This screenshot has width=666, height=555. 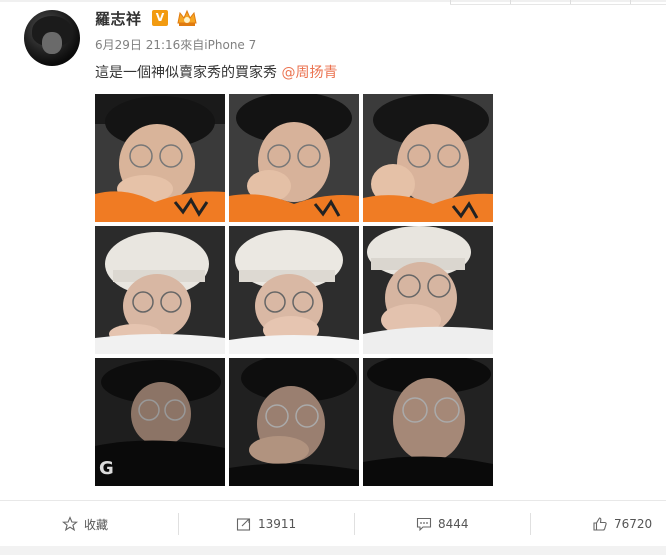 I want to click on comment-button: 8444, so click(x=442, y=524).